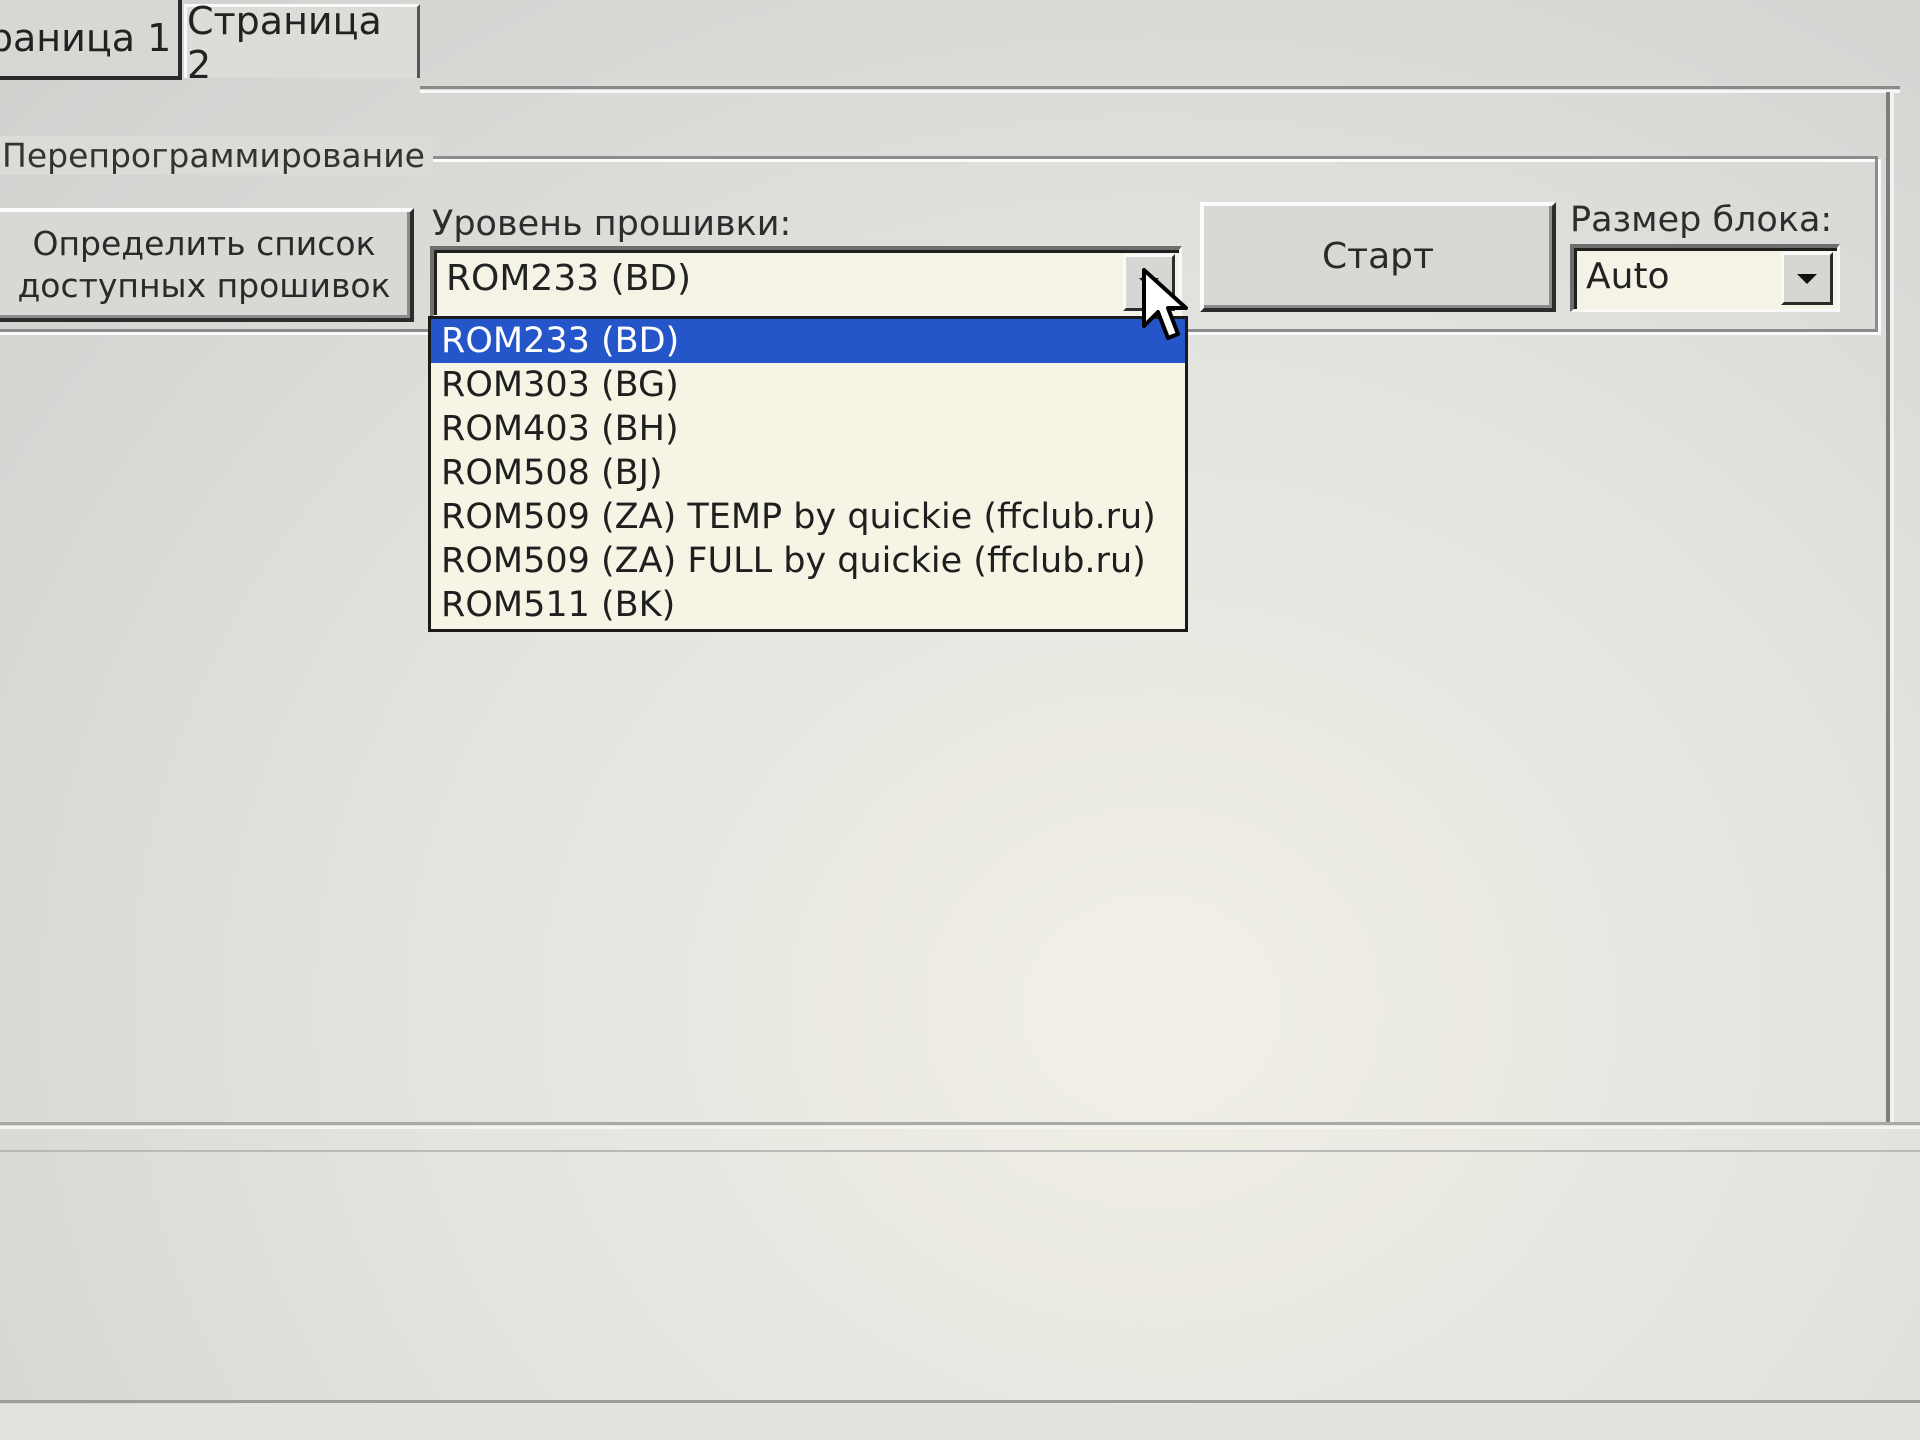  Describe the element at coordinates (216, 155) in the screenshot. I see `groupbox-title: Перепрограммирование` at that location.